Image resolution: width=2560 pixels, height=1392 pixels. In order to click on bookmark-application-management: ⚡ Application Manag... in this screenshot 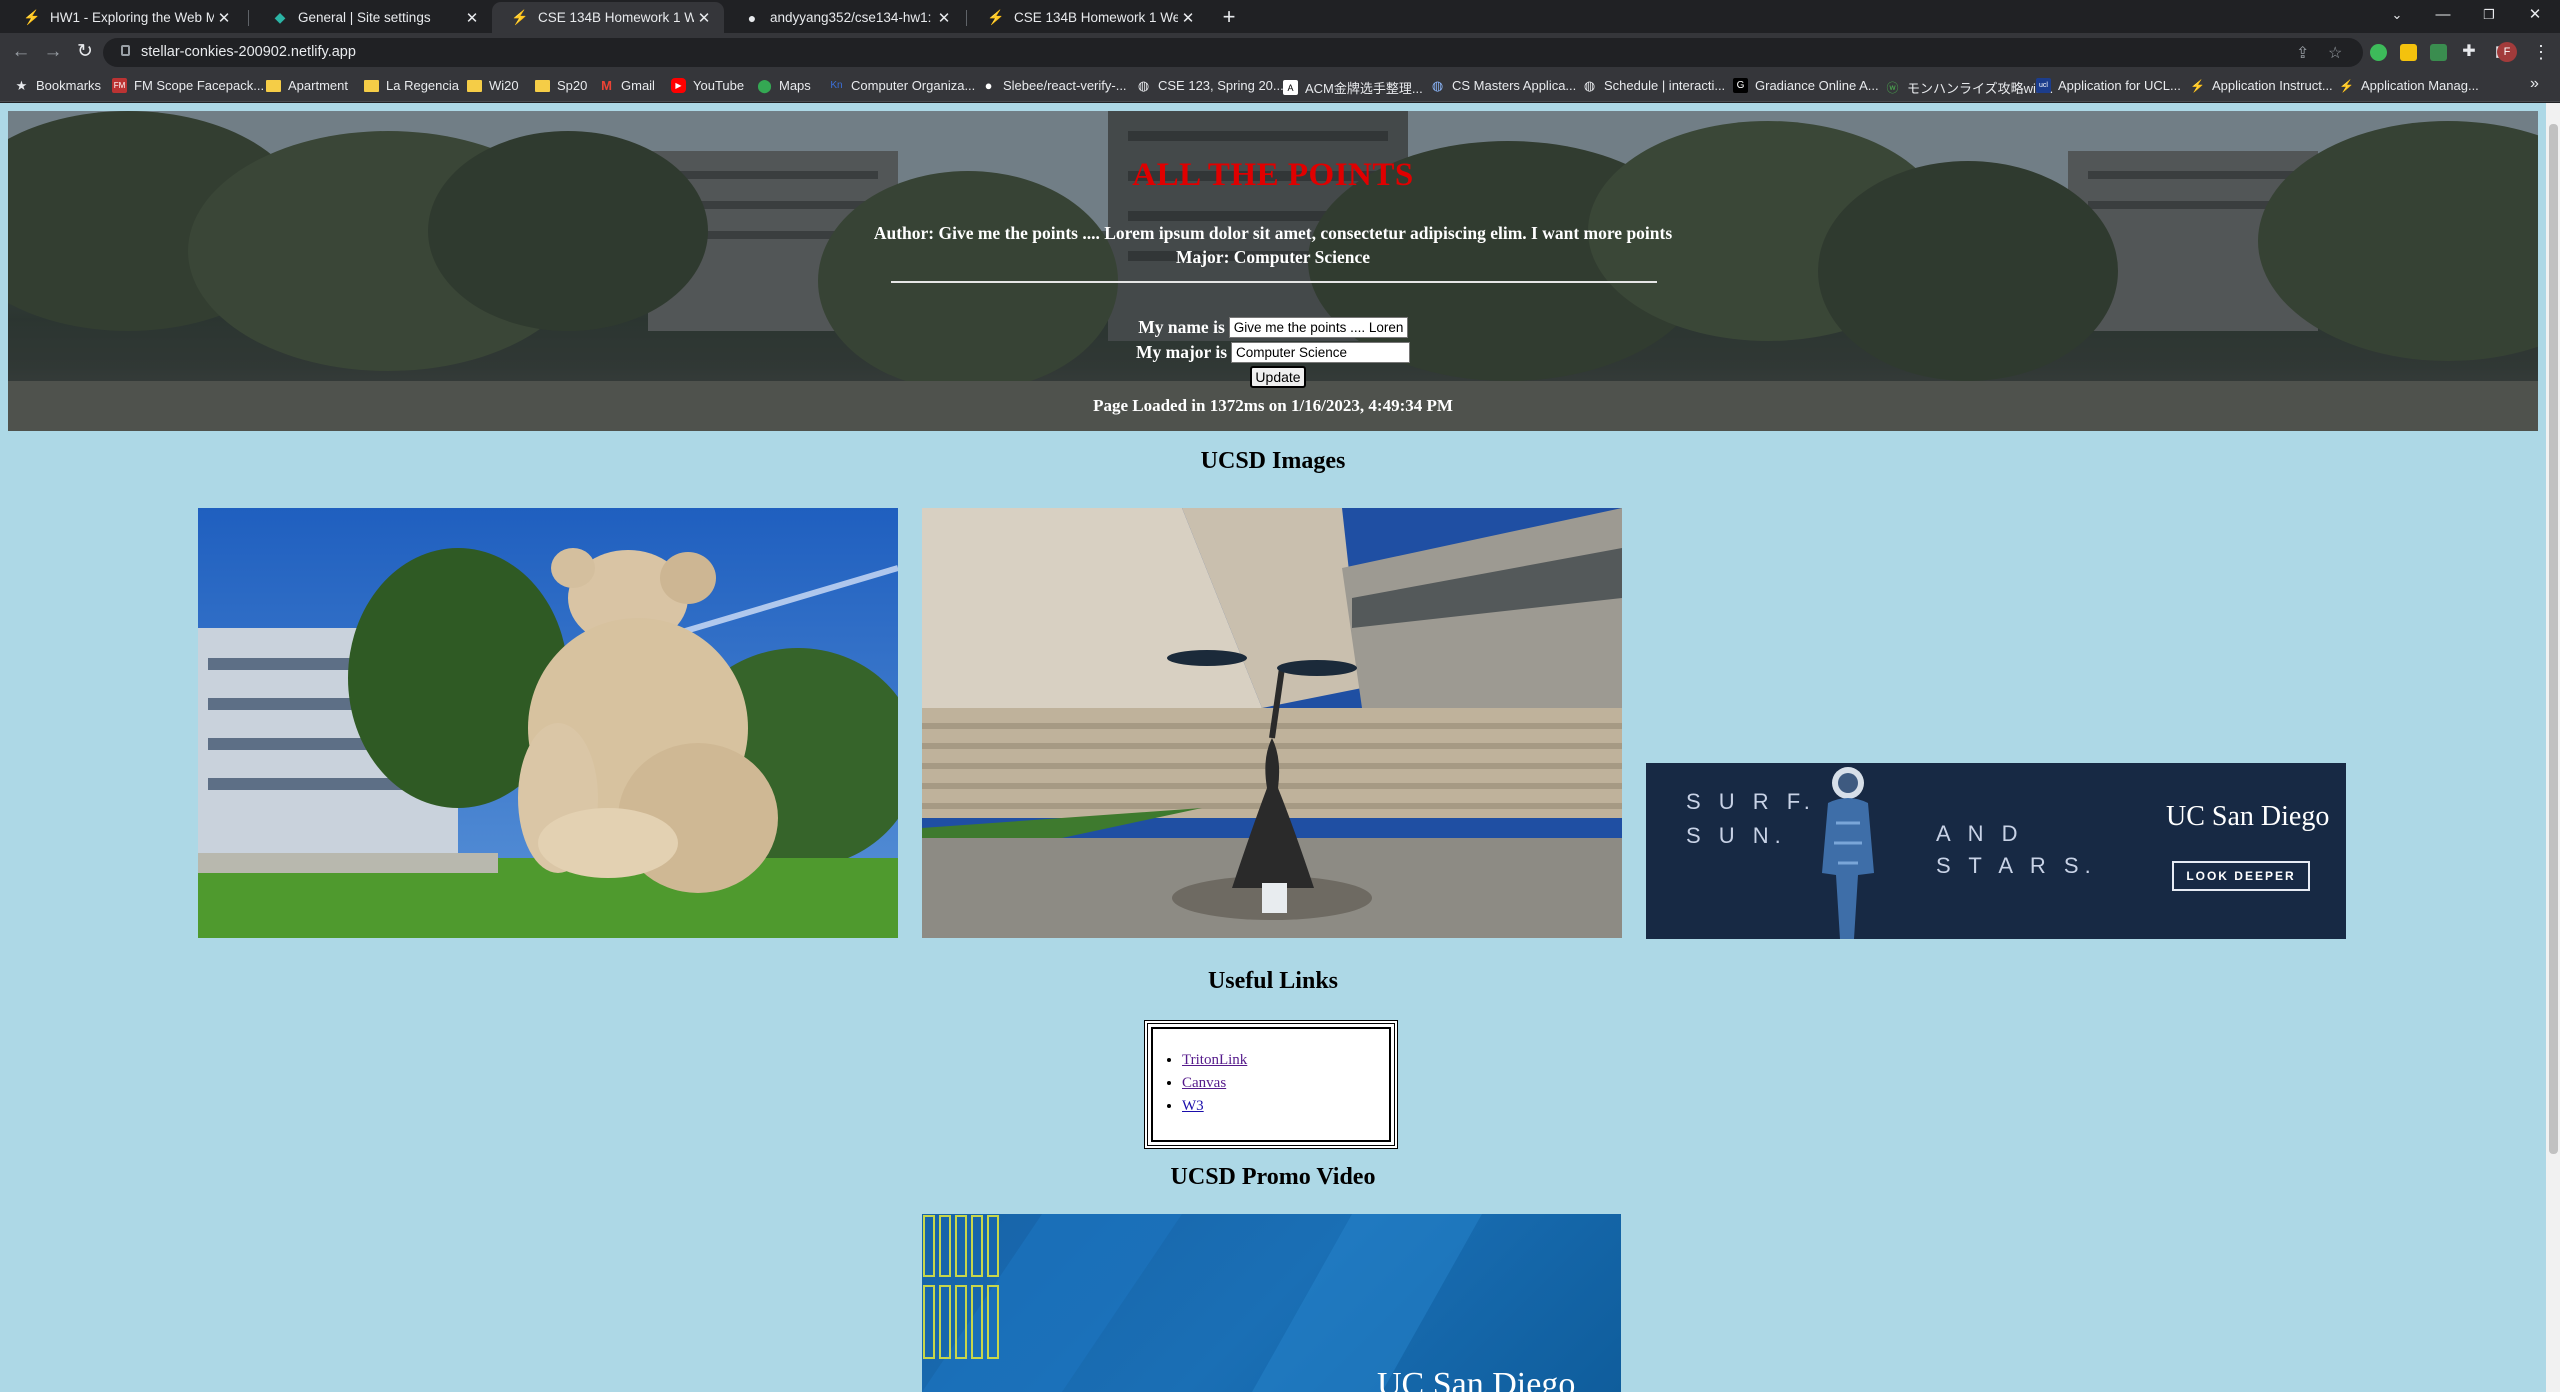, I will do `click(2409, 85)`.